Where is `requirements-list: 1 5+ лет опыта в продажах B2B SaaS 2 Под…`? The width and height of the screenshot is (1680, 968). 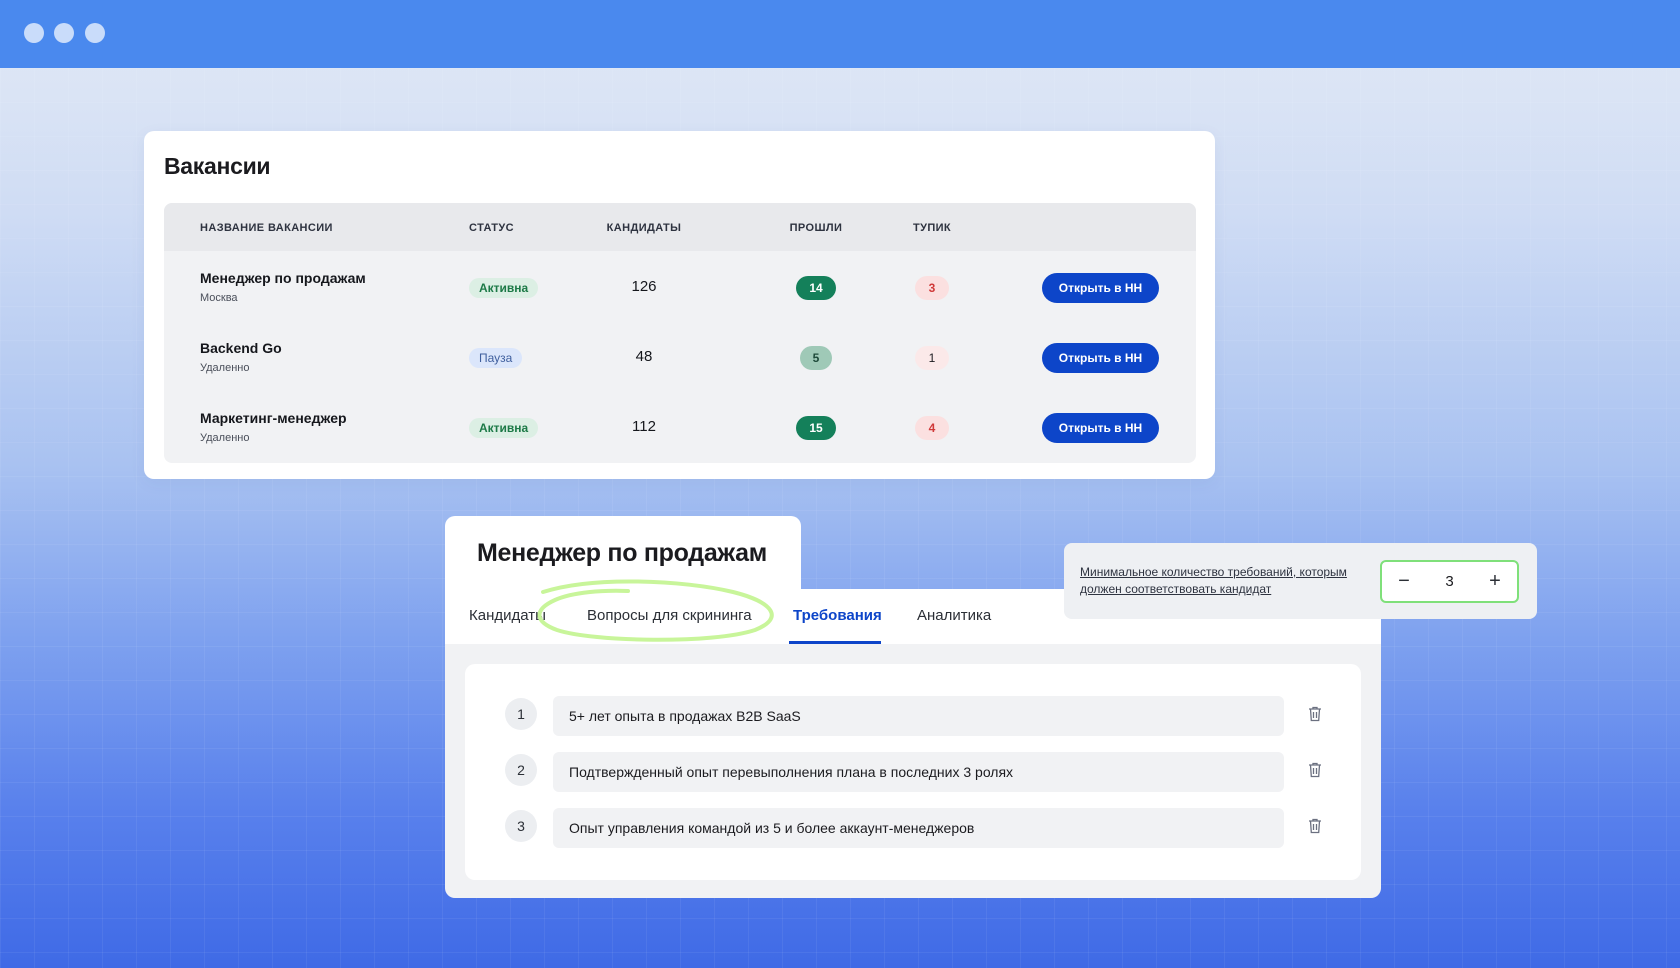
requirements-list: 1 5+ лет опыта в продажах B2B SaaS 2 Под… is located at coordinates (913, 772).